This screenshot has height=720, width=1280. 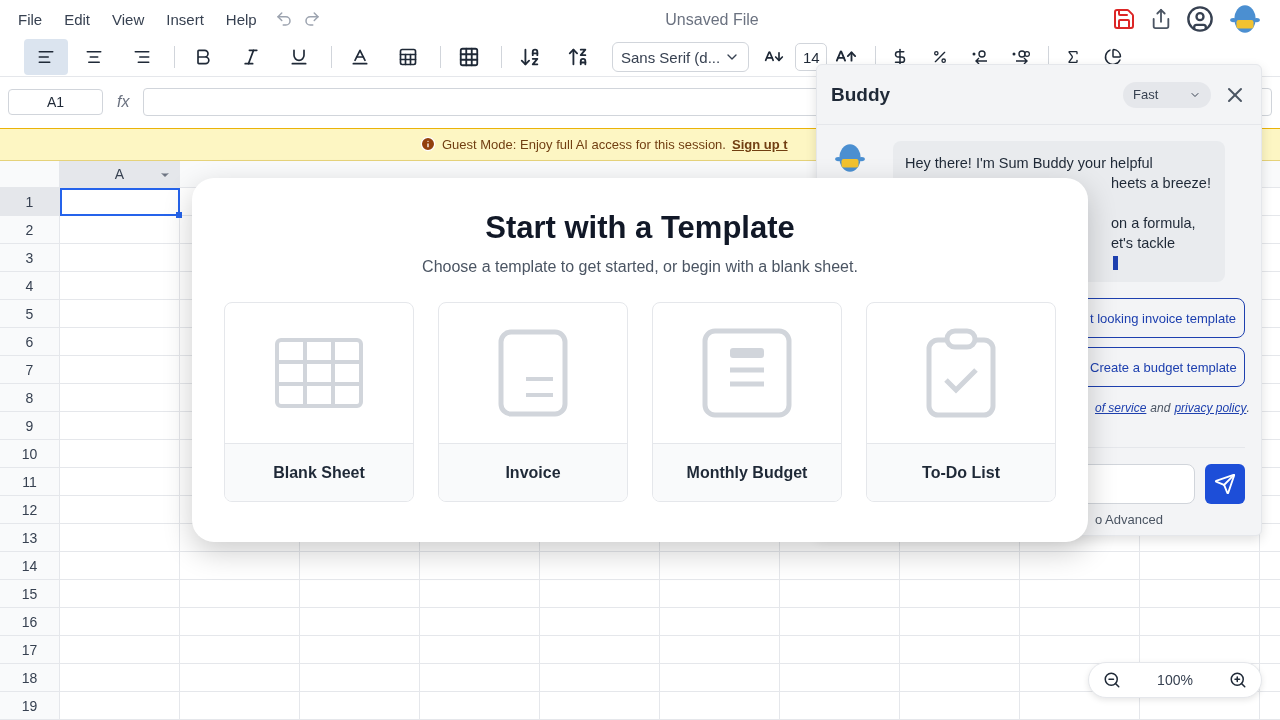 What do you see at coordinates (55, 102) in the screenshot?
I see `cell-reference-field: A1` at bounding box center [55, 102].